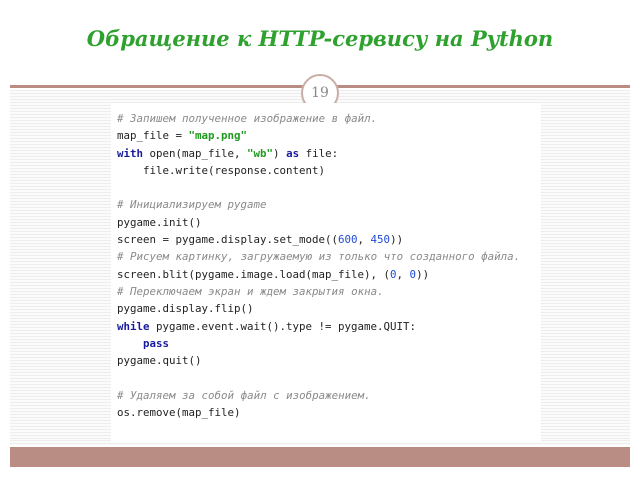 The width and height of the screenshot is (640, 480). I want to click on code-token: картинку, so click(201, 257).